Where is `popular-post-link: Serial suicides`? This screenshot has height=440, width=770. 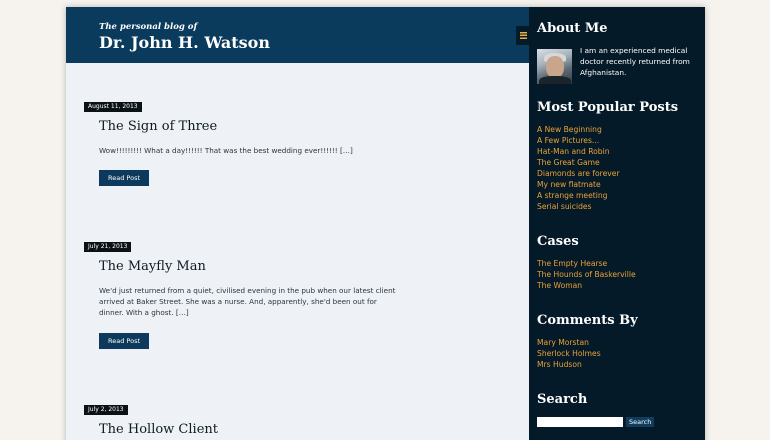 popular-post-link: Serial suicides is located at coordinates (578, 206).